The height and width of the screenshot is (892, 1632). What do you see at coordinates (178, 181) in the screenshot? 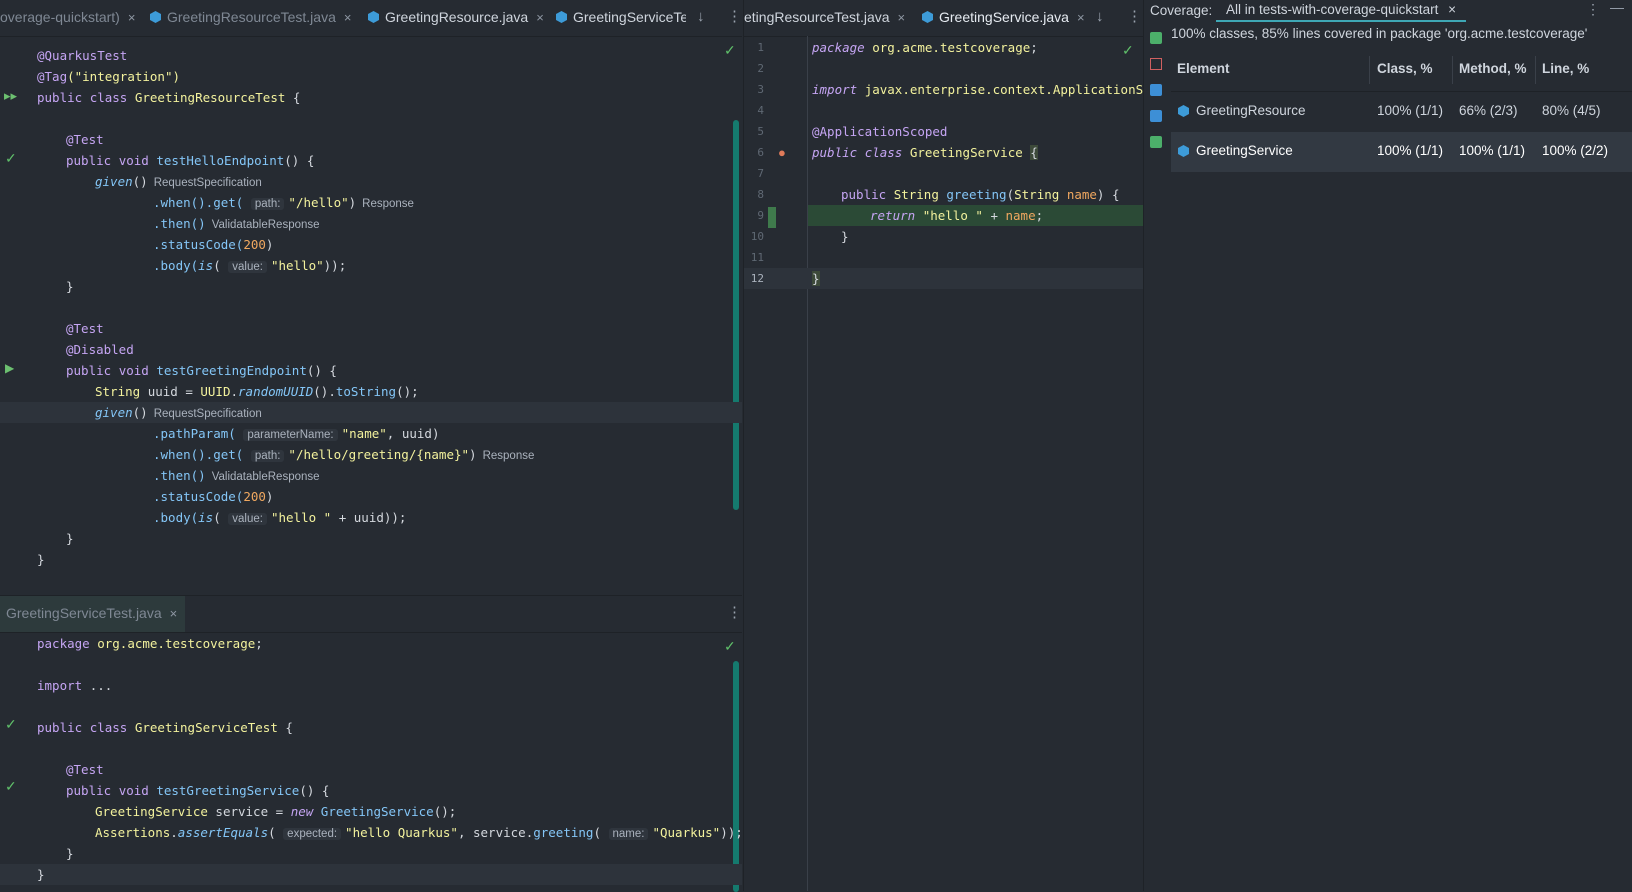
I see `code-line: given() RequestSpecification` at bounding box center [178, 181].